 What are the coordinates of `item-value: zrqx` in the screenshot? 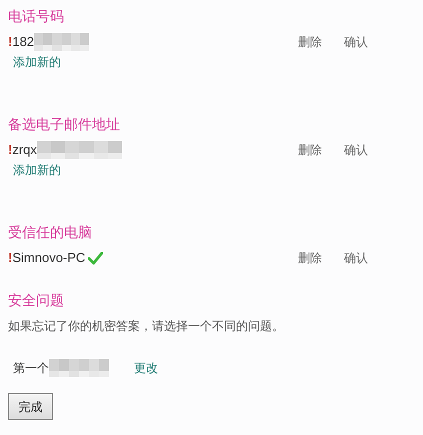 It's located at (24, 150).